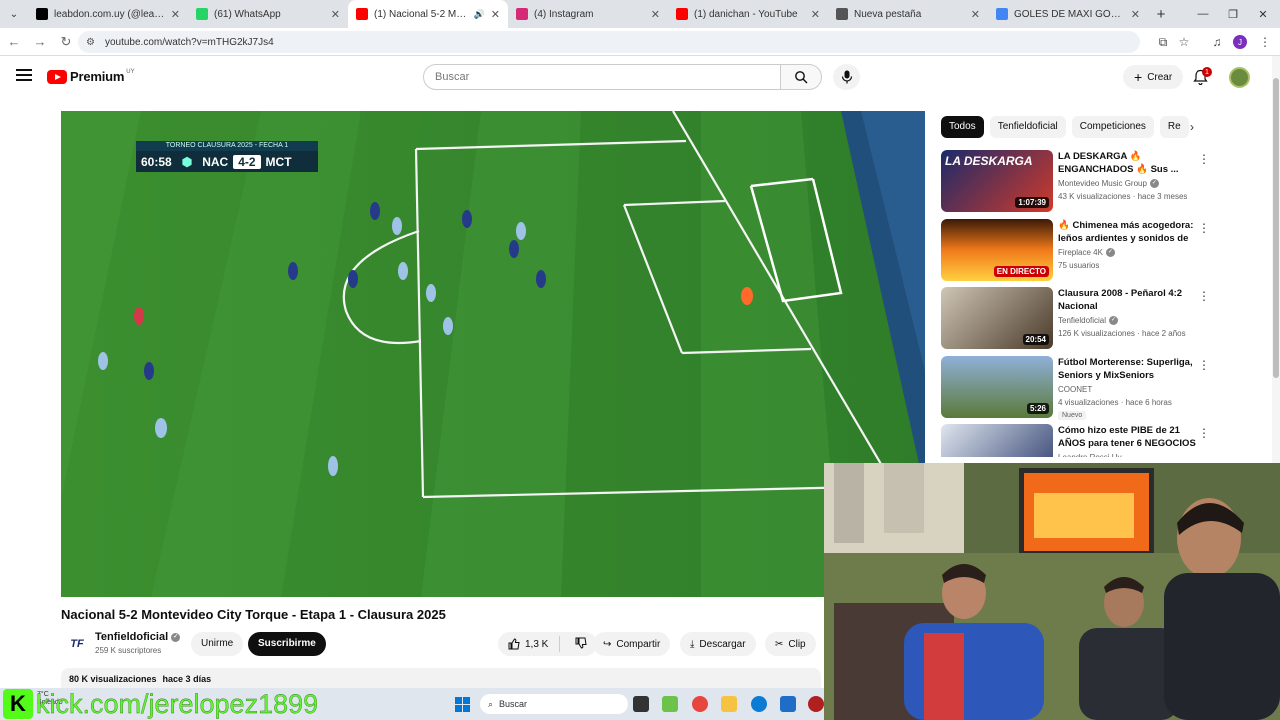 This screenshot has height=720, width=1280. What do you see at coordinates (692, 644) in the screenshot?
I see `download-icon: ⤓` at bounding box center [692, 644].